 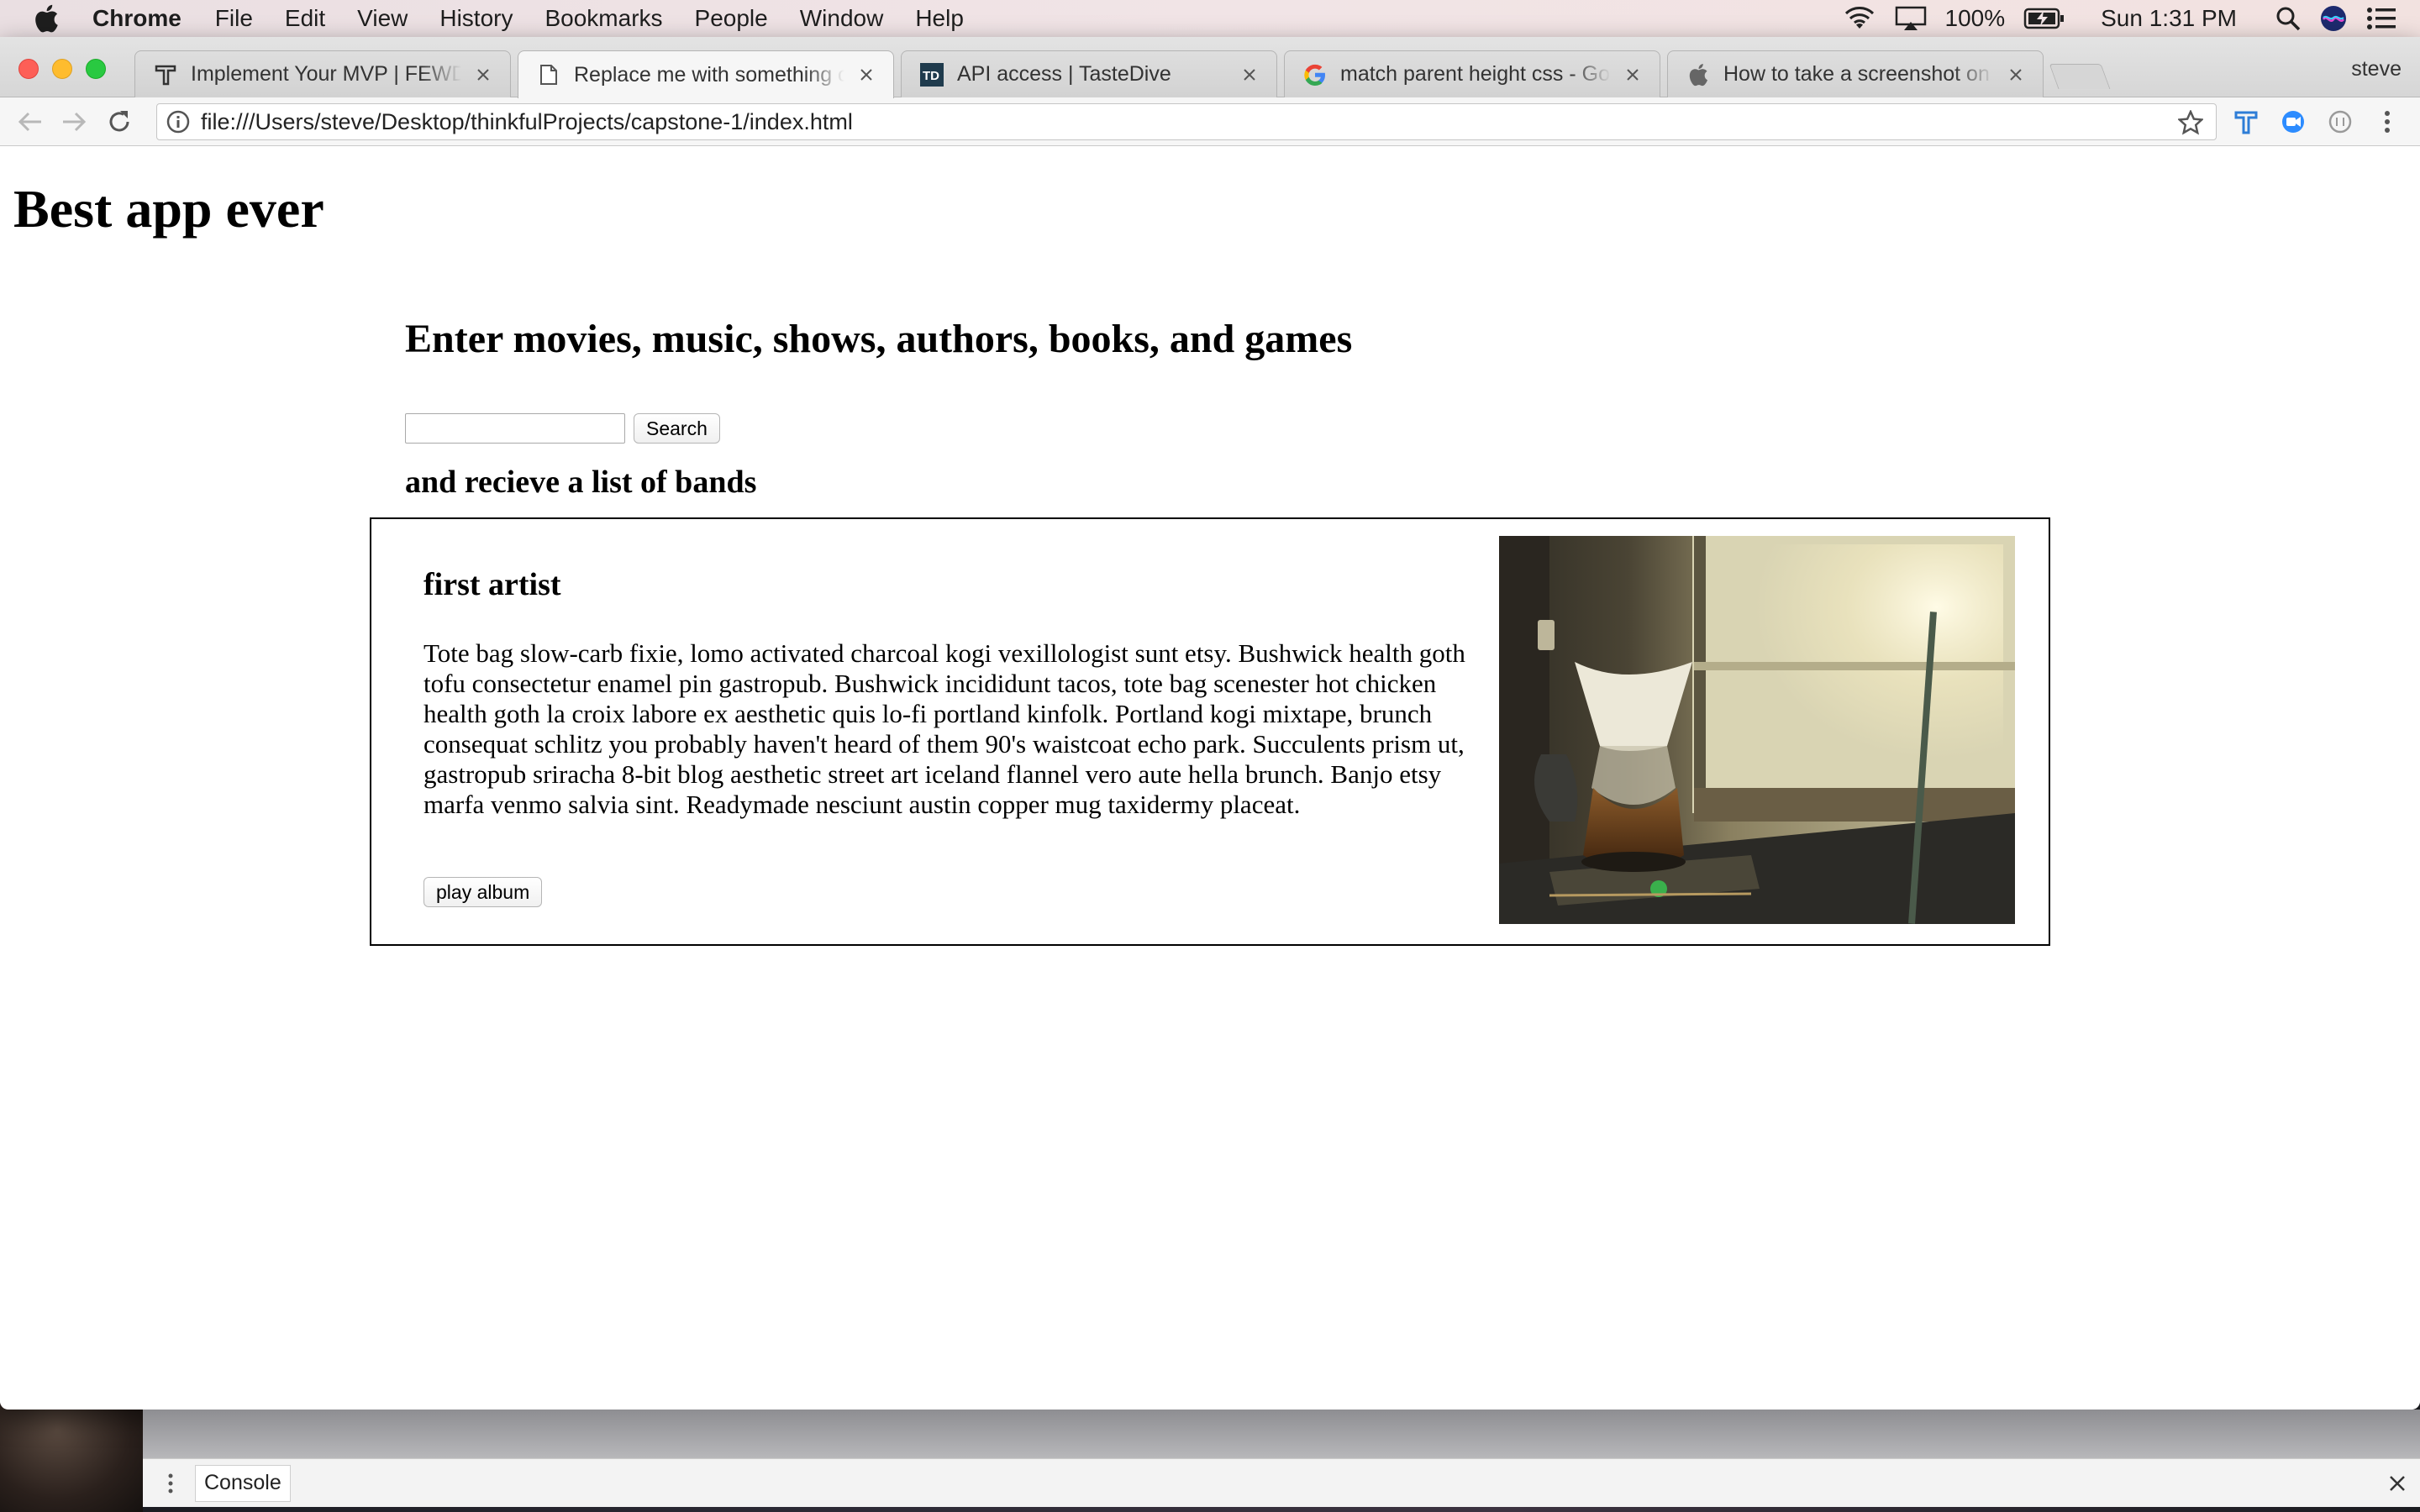 I want to click on menu-history: History, so click(x=476, y=18).